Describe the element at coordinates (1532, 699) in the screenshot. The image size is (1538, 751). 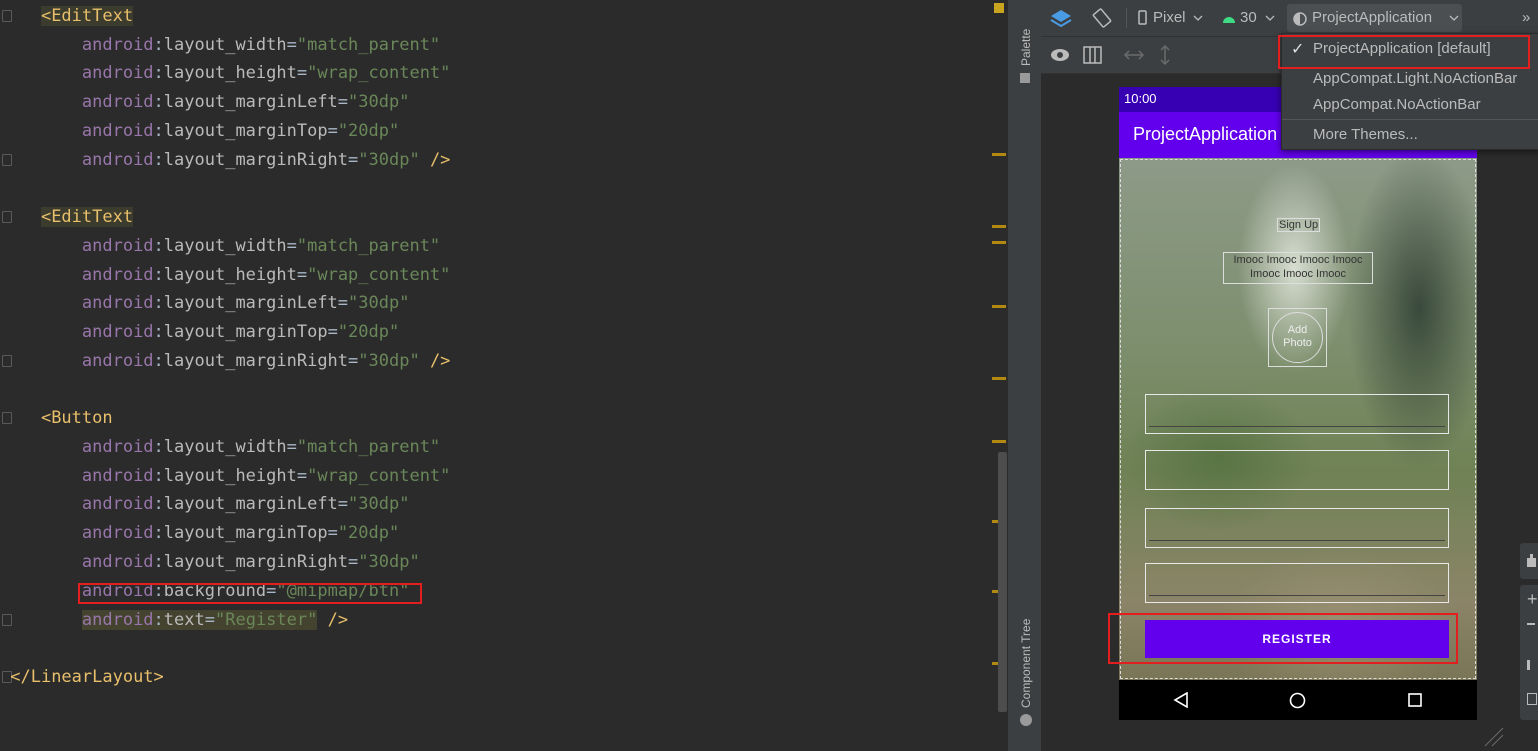
I see `zoom-fit-icon` at that location.